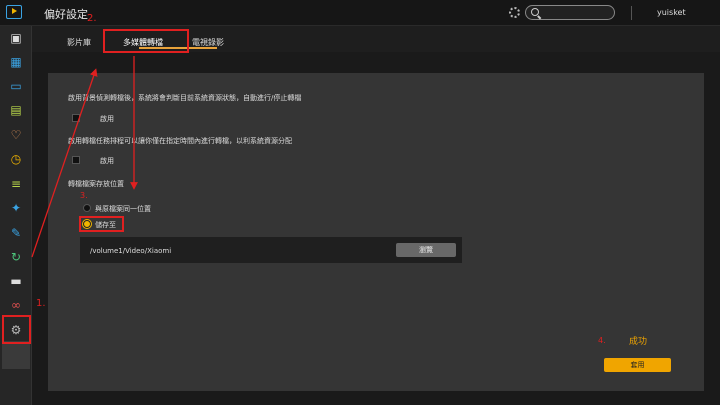 Image resolution: width=720 pixels, height=405 pixels. I want to click on radio-same-location, so click(87, 208).